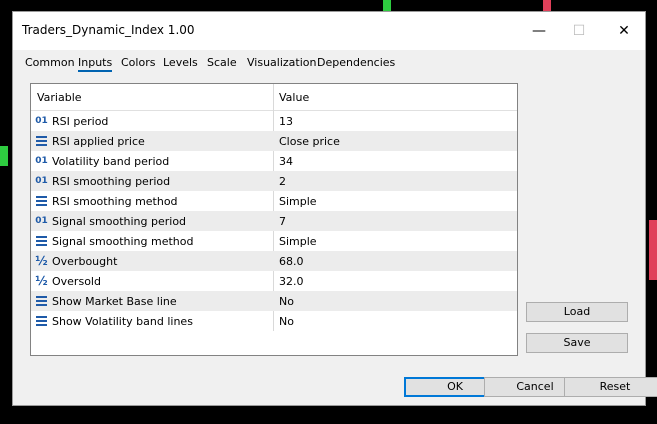 This screenshot has height=424, width=657. What do you see at coordinates (111, 161) in the screenshot?
I see `variable-name: Volatility band period` at bounding box center [111, 161].